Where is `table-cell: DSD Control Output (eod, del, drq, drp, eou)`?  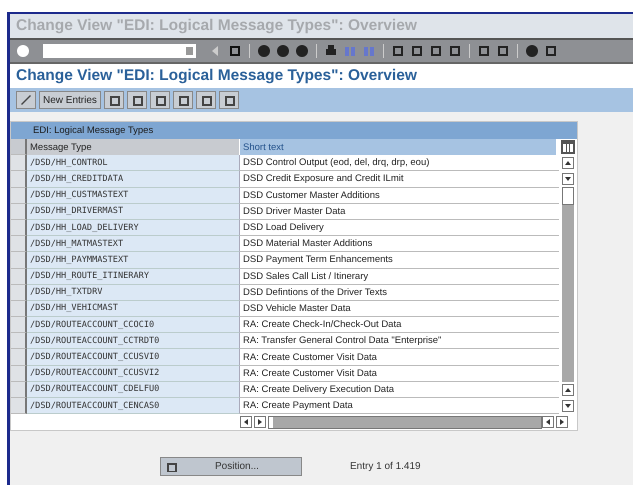
table-cell: DSD Control Output (eod, del, drq, drp, eou) is located at coordinates (399, 163).